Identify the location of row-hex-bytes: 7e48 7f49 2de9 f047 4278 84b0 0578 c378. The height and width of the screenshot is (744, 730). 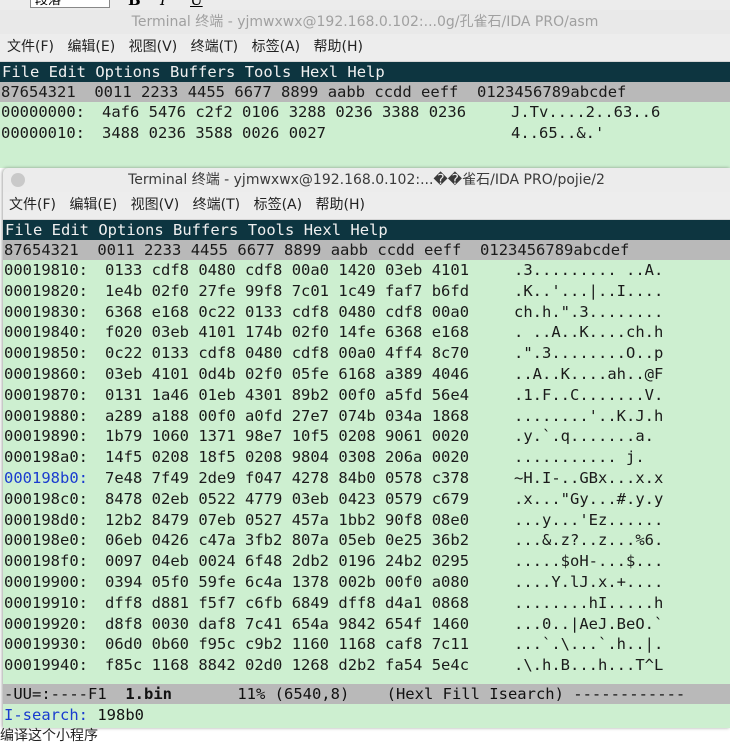
(287, 478).